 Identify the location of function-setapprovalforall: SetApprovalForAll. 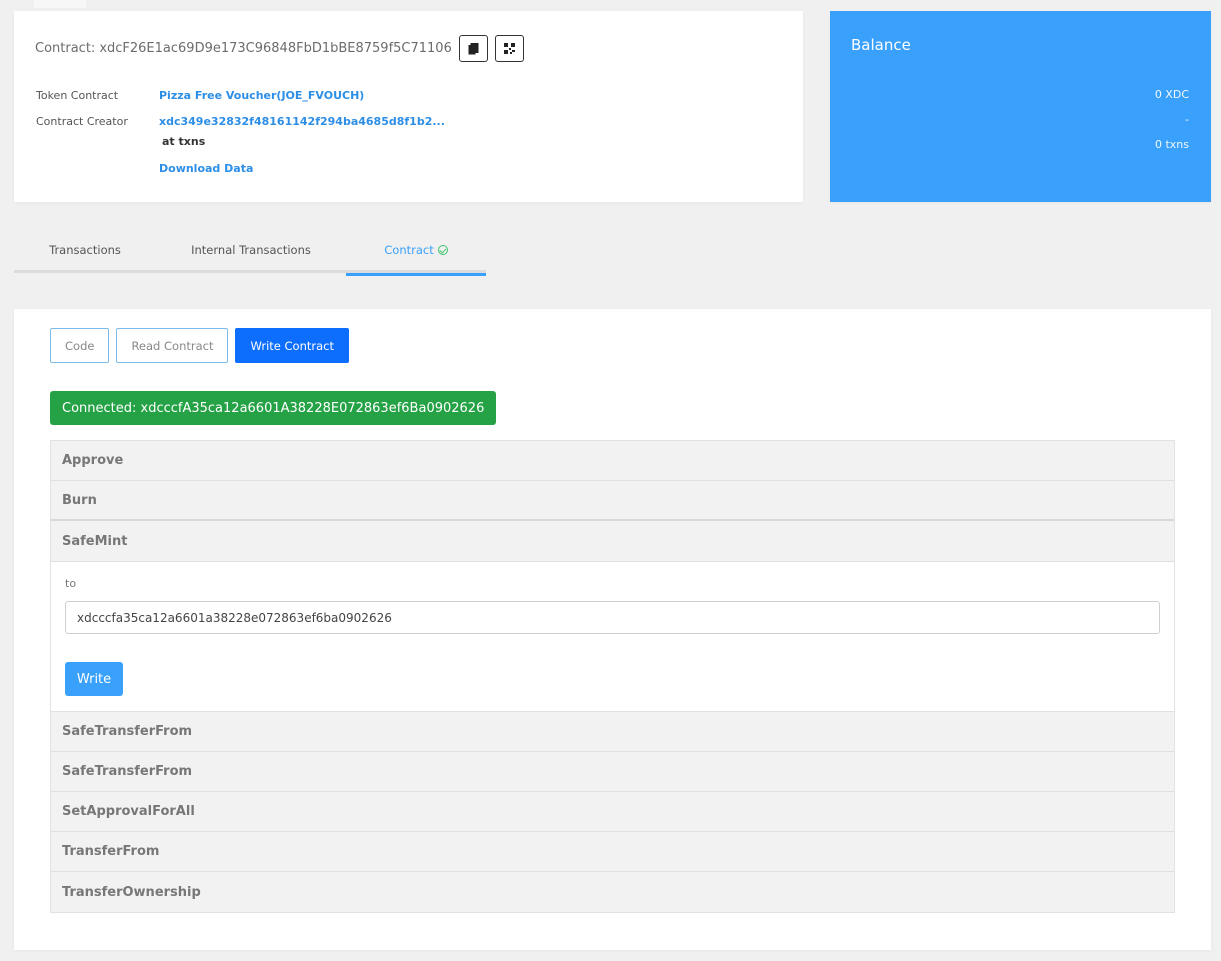
(612, 812).